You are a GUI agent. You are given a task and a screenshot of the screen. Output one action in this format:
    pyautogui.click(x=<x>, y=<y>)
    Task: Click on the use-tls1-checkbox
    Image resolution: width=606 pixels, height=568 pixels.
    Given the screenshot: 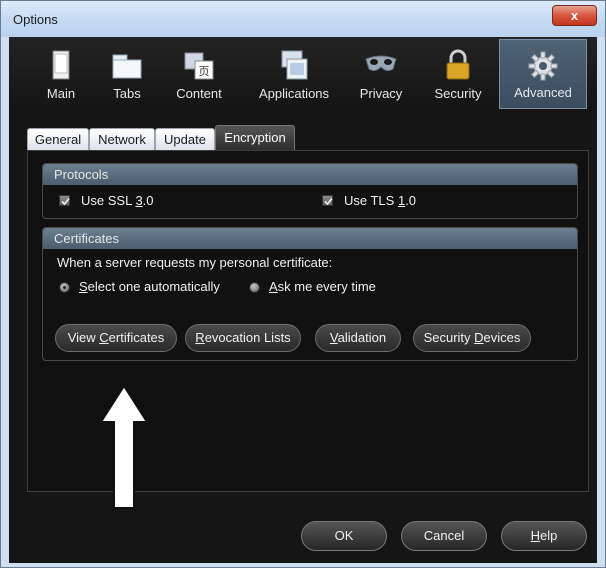 What is the action you would take?
    pyautogui.click(x=327, y=200)
    